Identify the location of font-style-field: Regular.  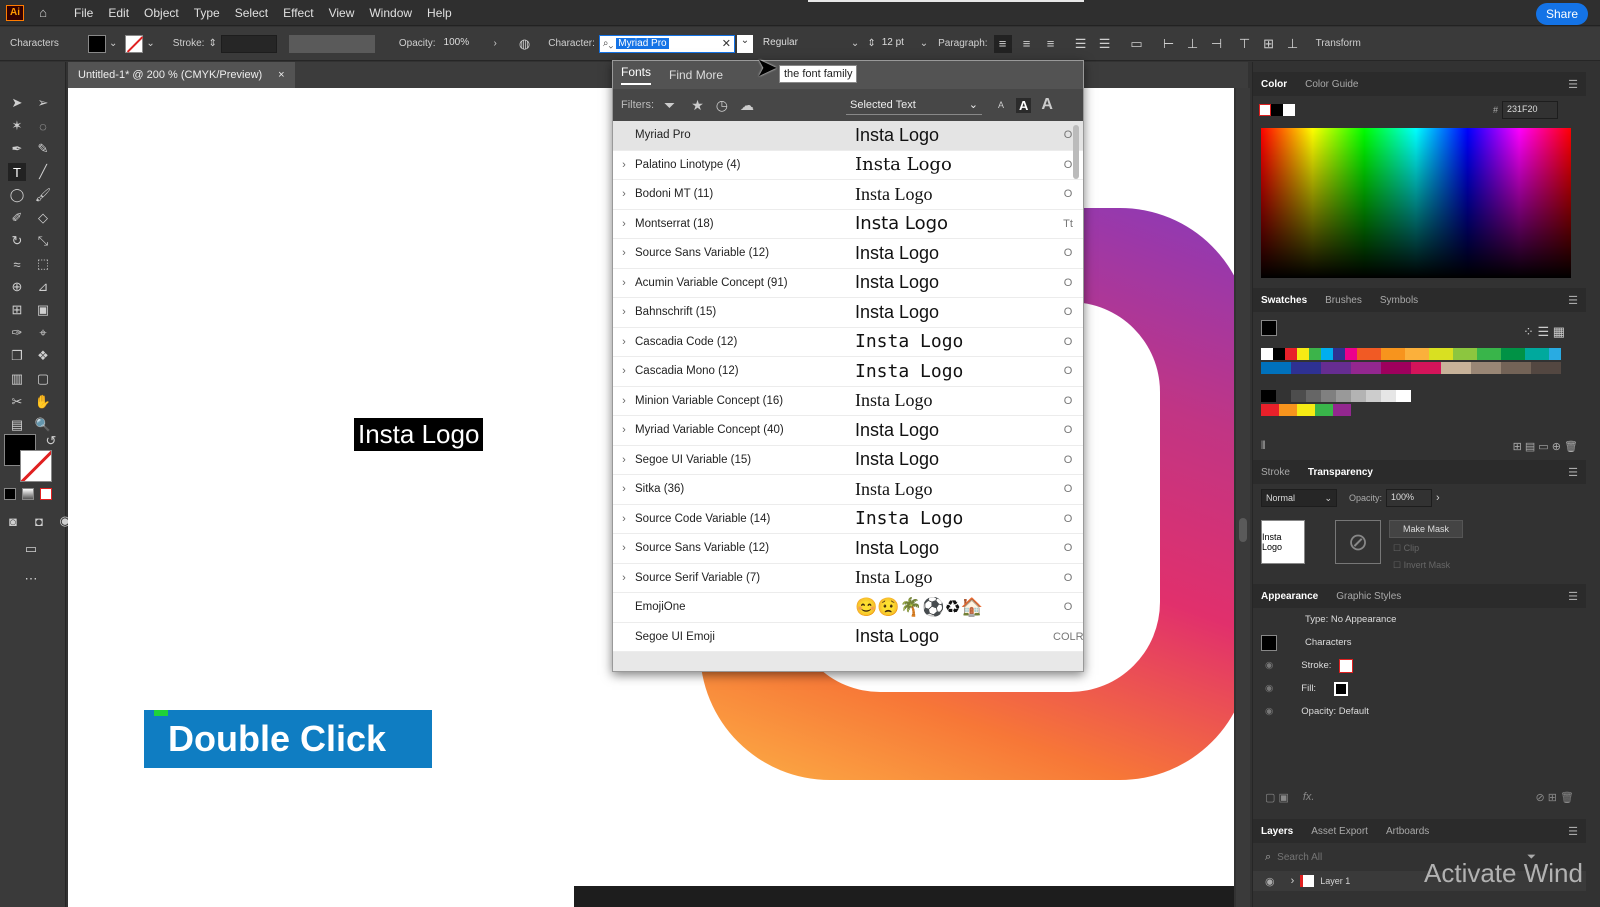
(804, 43).